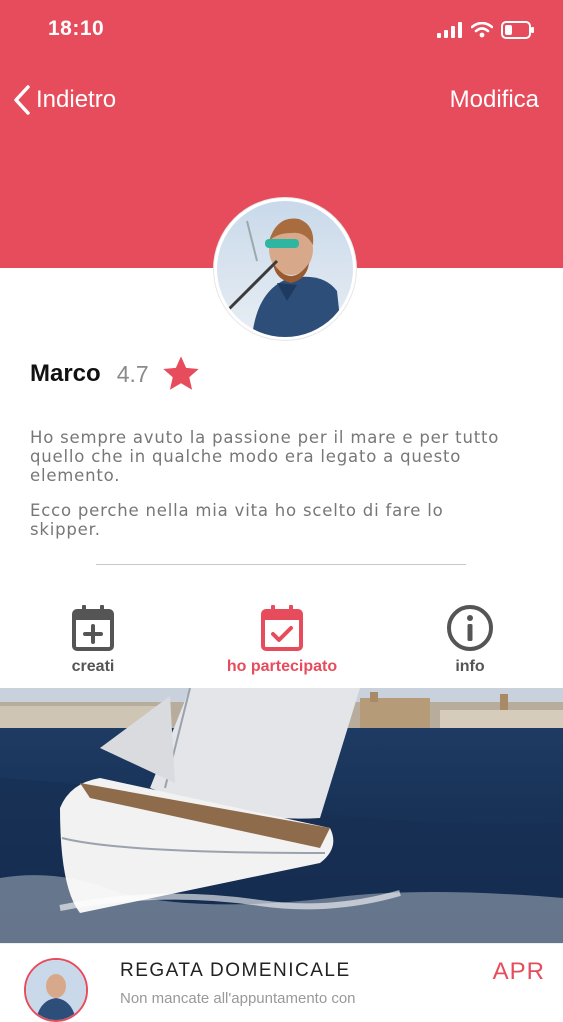  I want to click on event-description: Non mancate all'appuntamento con, so click(238, 998).